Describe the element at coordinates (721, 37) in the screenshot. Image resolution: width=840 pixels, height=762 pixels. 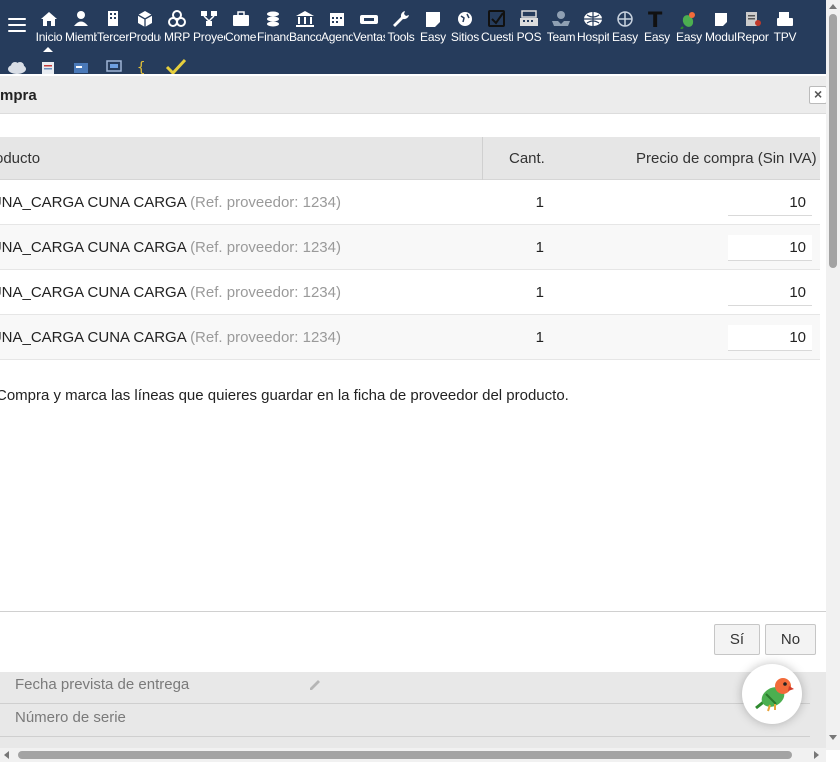
I see `menu-item-label: Modulos` at that location.